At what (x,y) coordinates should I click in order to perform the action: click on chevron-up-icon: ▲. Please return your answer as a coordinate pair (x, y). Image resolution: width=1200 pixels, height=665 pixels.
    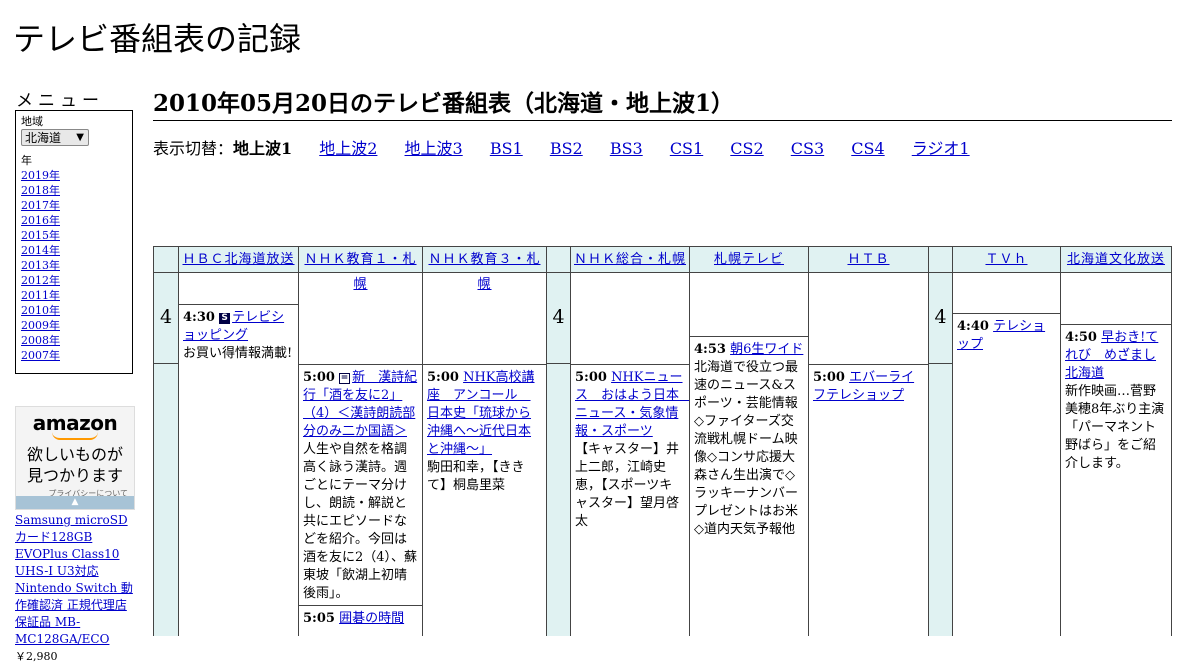
    Looking at the image, I should click on (75, 502).